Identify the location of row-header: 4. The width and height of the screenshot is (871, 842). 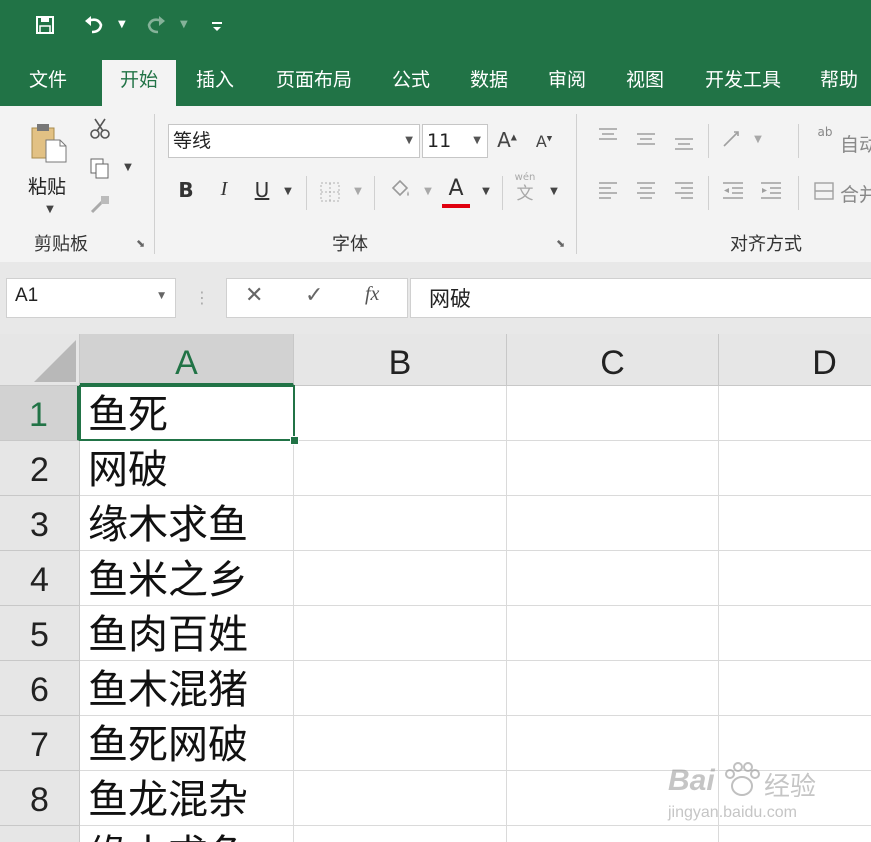
(40, 578).